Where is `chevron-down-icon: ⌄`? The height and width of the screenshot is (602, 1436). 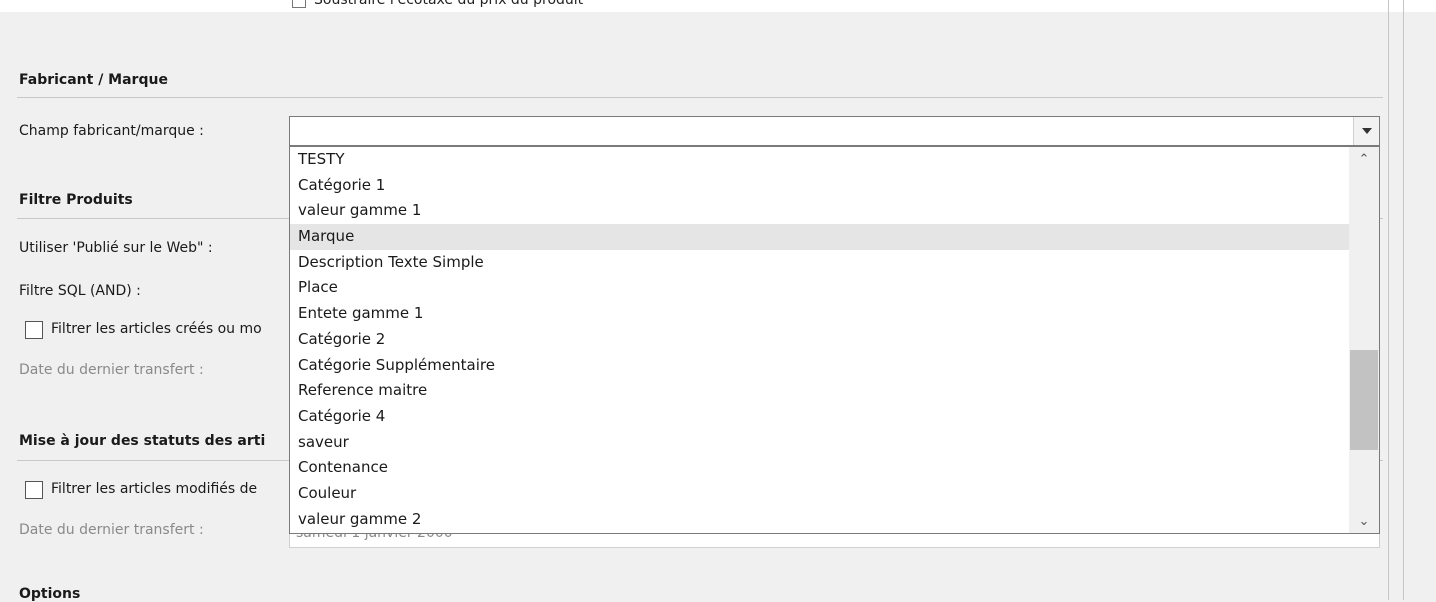 chevron-down-icon: ⌄ is located at coordinates (1364, 521).